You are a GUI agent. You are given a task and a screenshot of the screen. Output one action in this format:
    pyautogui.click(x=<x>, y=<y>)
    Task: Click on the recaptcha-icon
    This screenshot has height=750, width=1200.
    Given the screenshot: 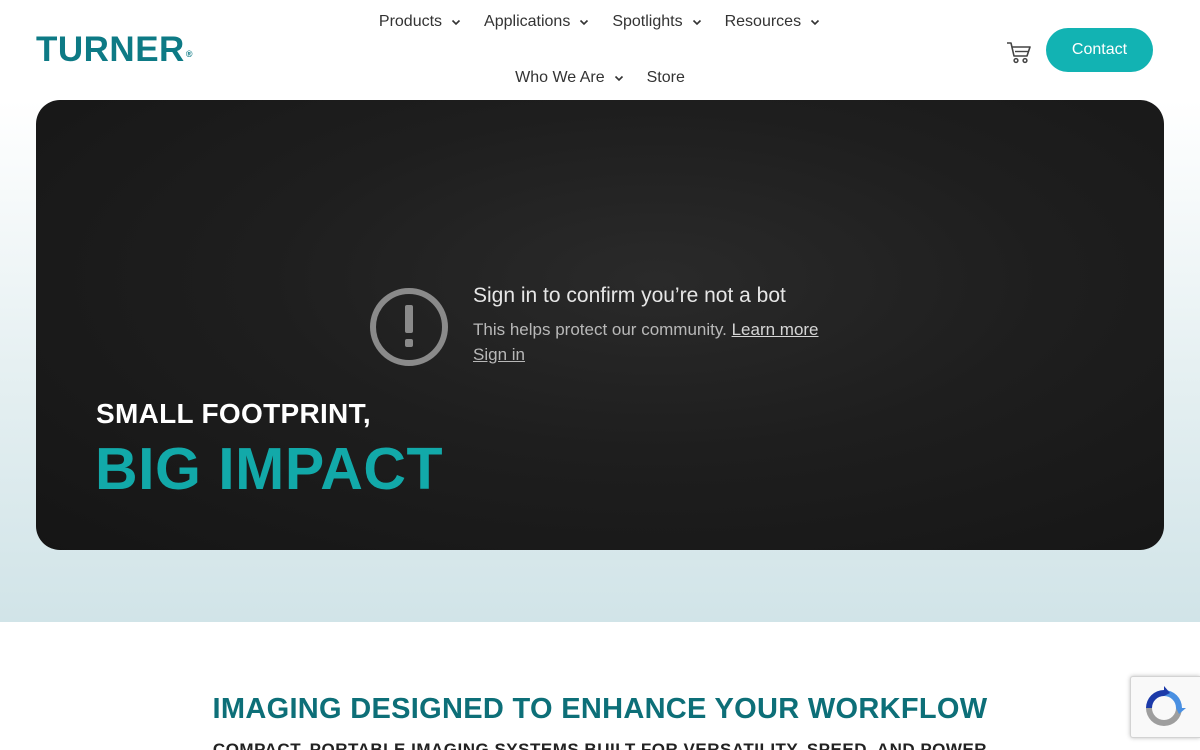 What is the action you would take?
    pyautogui.click(x=1166, y=706)
    